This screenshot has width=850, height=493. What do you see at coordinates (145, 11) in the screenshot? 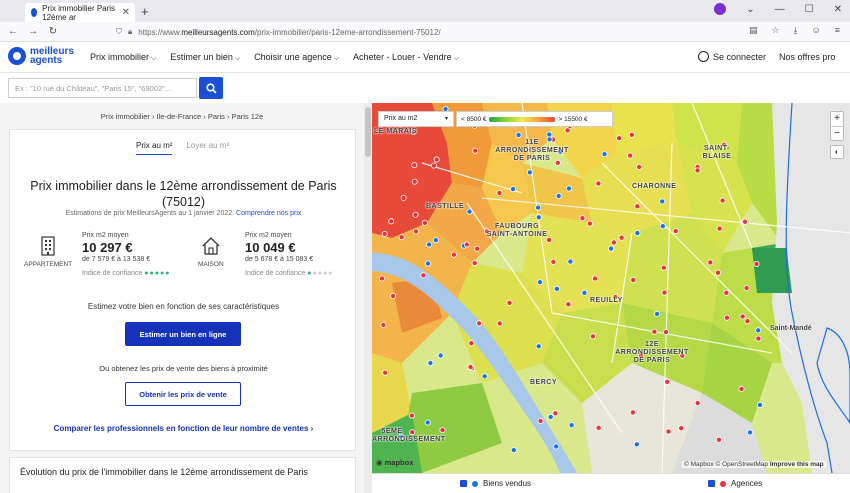
I see `new-tab-button: +` at bounding box center [145, 11].